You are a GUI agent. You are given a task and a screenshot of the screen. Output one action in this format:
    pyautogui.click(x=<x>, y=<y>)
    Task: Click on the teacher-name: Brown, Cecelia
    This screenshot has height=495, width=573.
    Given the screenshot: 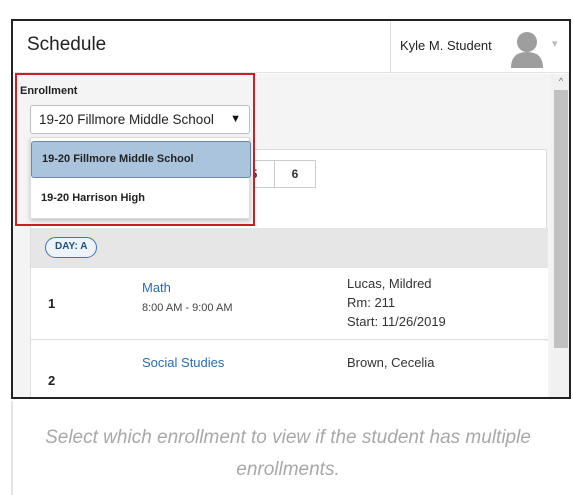 What is the action you would take?
    pyautogui.click(x=391, y=362)
    